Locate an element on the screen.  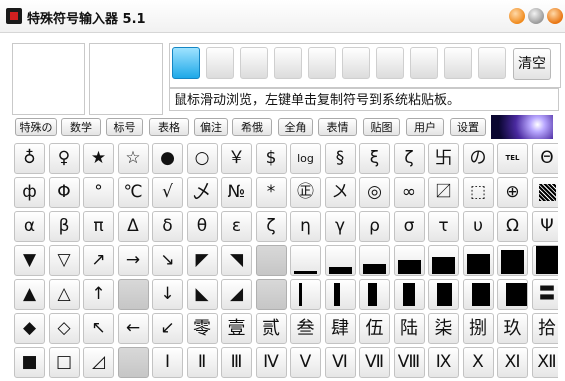
symbol-cell: 叁 is located at coordinates (305, 328).